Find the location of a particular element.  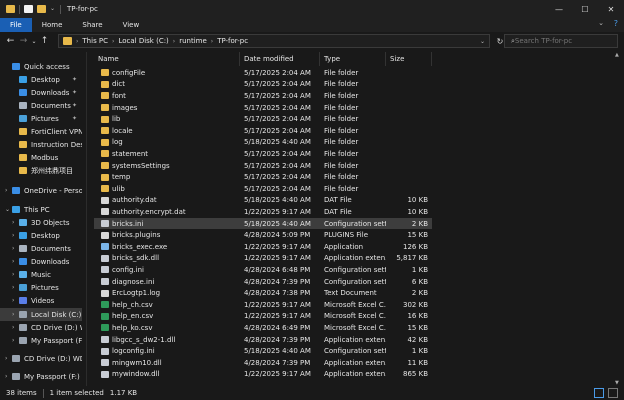

sidebar-item: › 3D Objects is located at coordinates (41, 222).